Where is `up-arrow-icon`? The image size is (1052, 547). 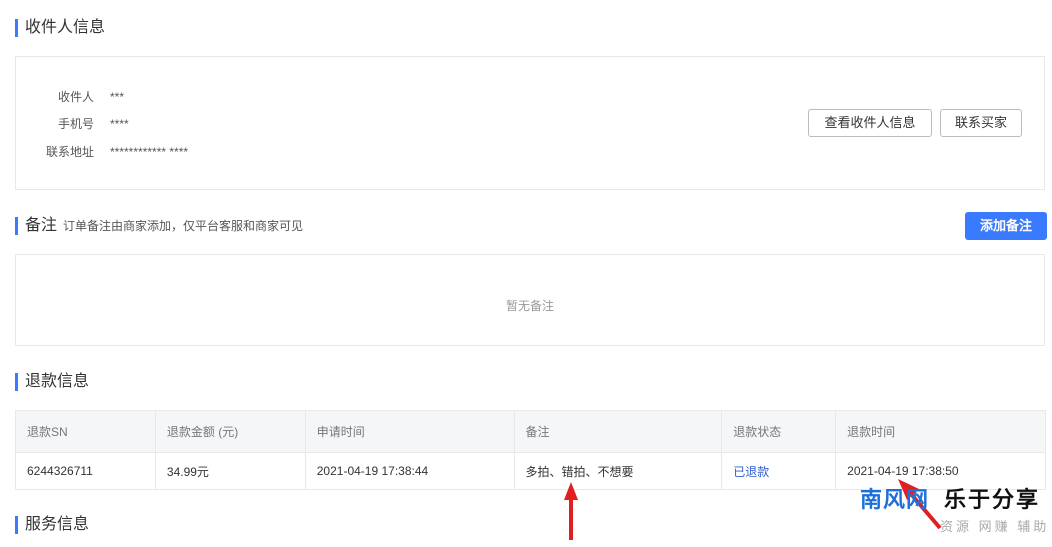 up-arrow-icon is located at coordinates (571, 511).